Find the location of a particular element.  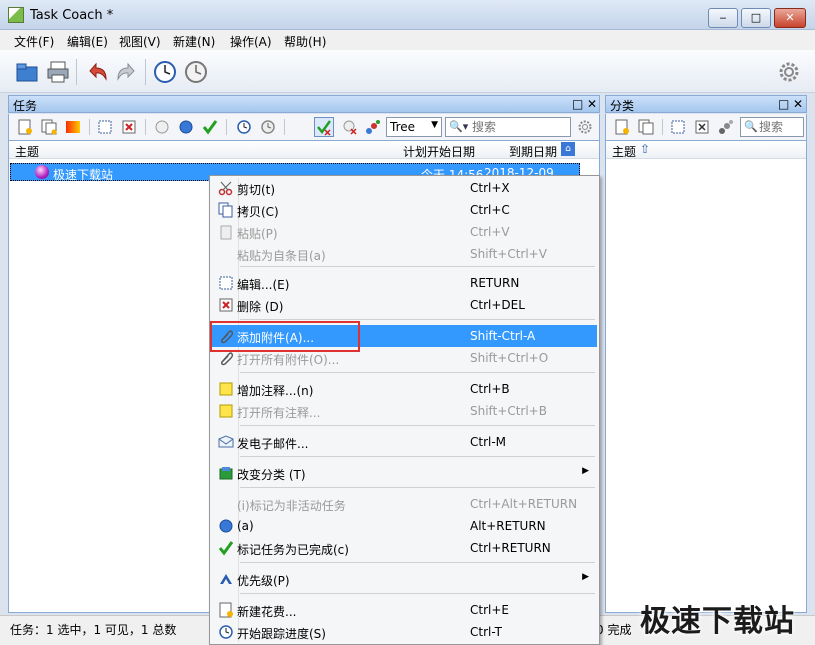

sort-ascending-icon: ⇧ is located at coordinates (645, 149).